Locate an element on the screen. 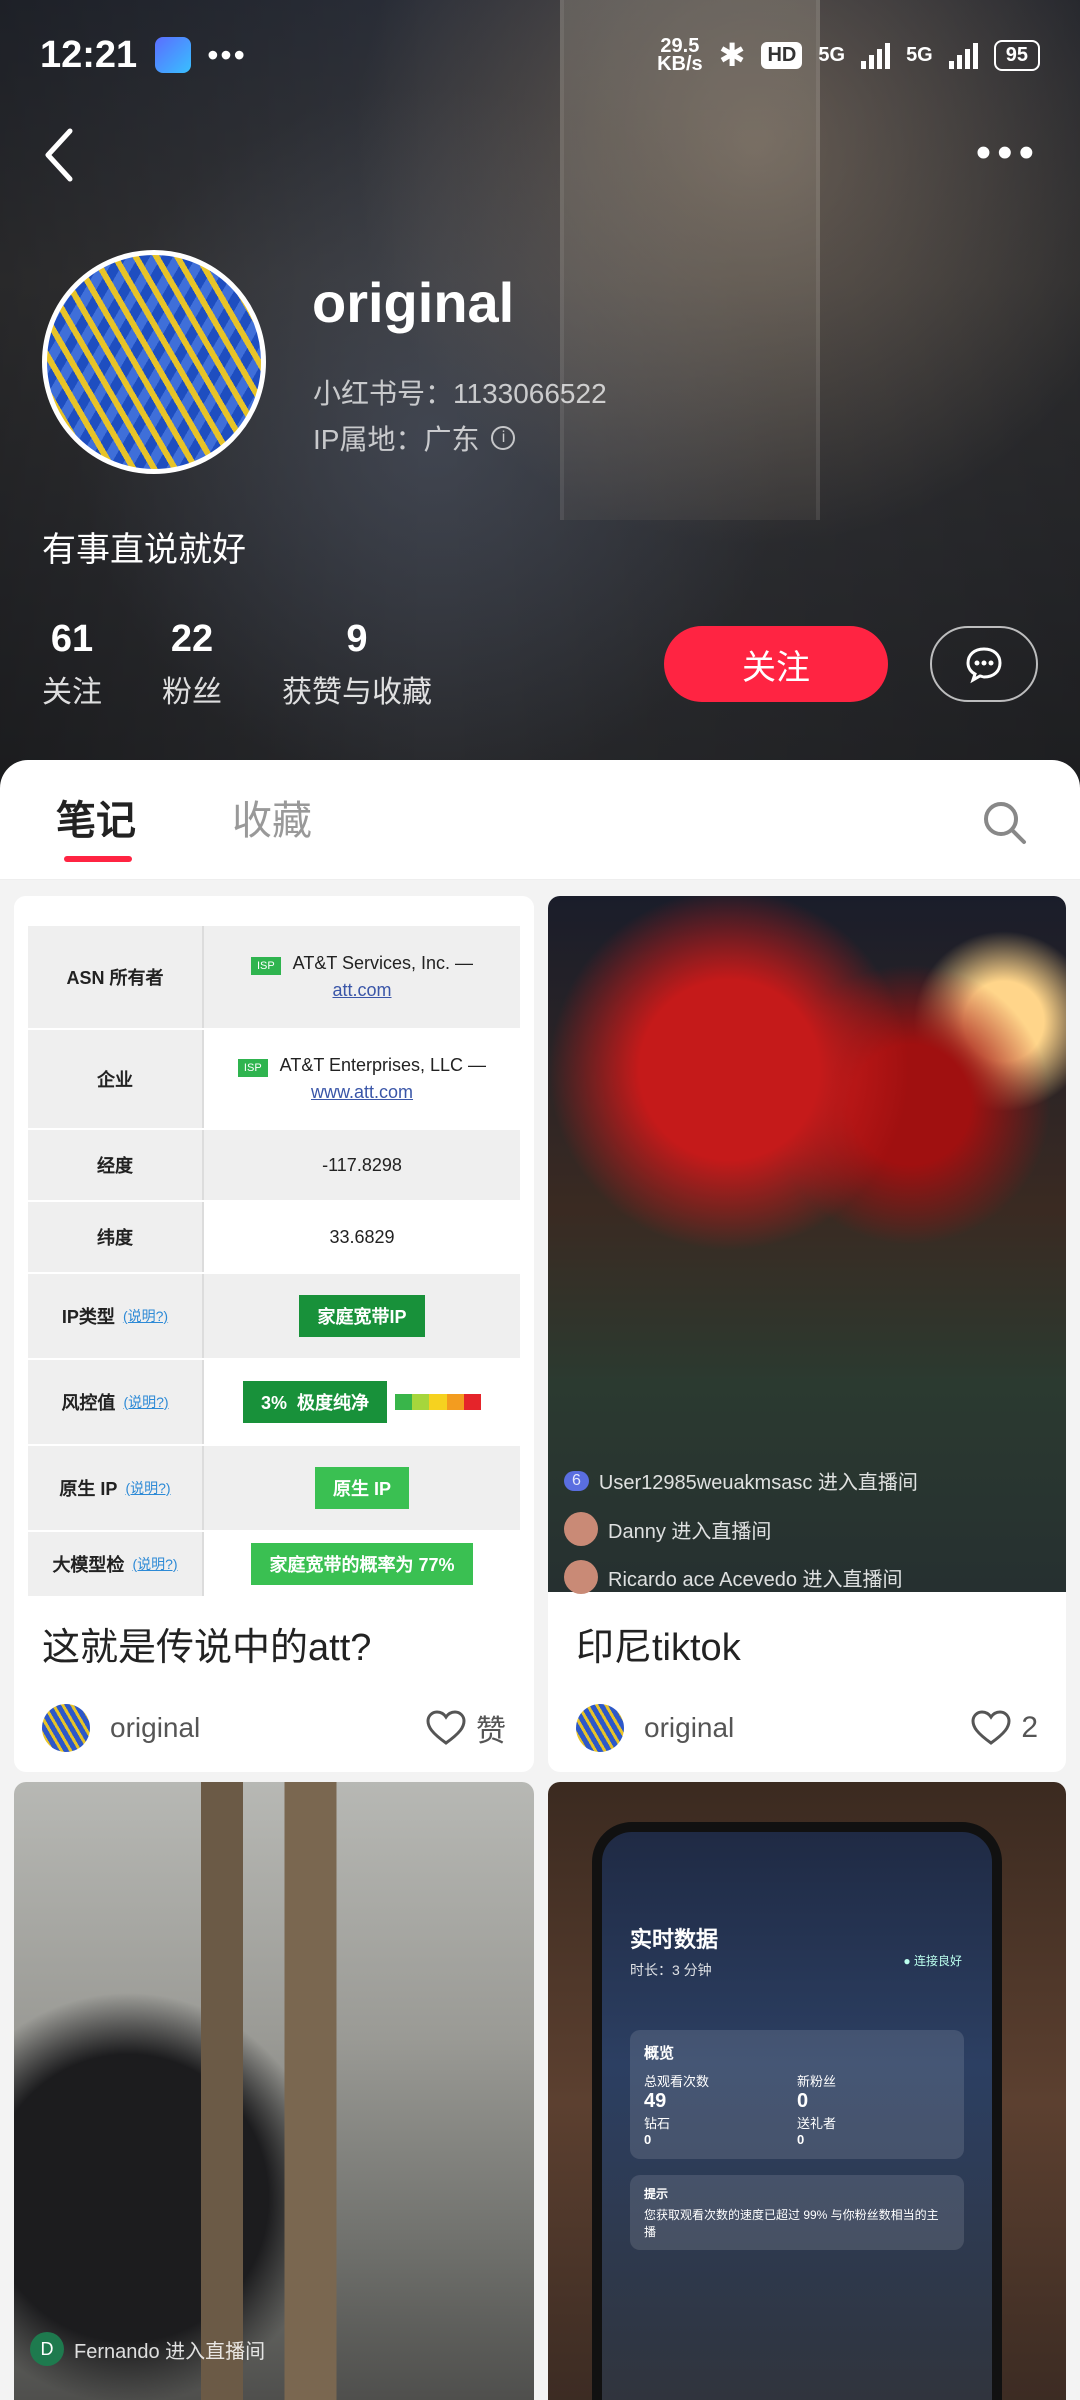 This screenshot has height=2400, width=1080. table-row: 原生 IP (说明?) 原生 IP is located at coordinates (274, 1489).